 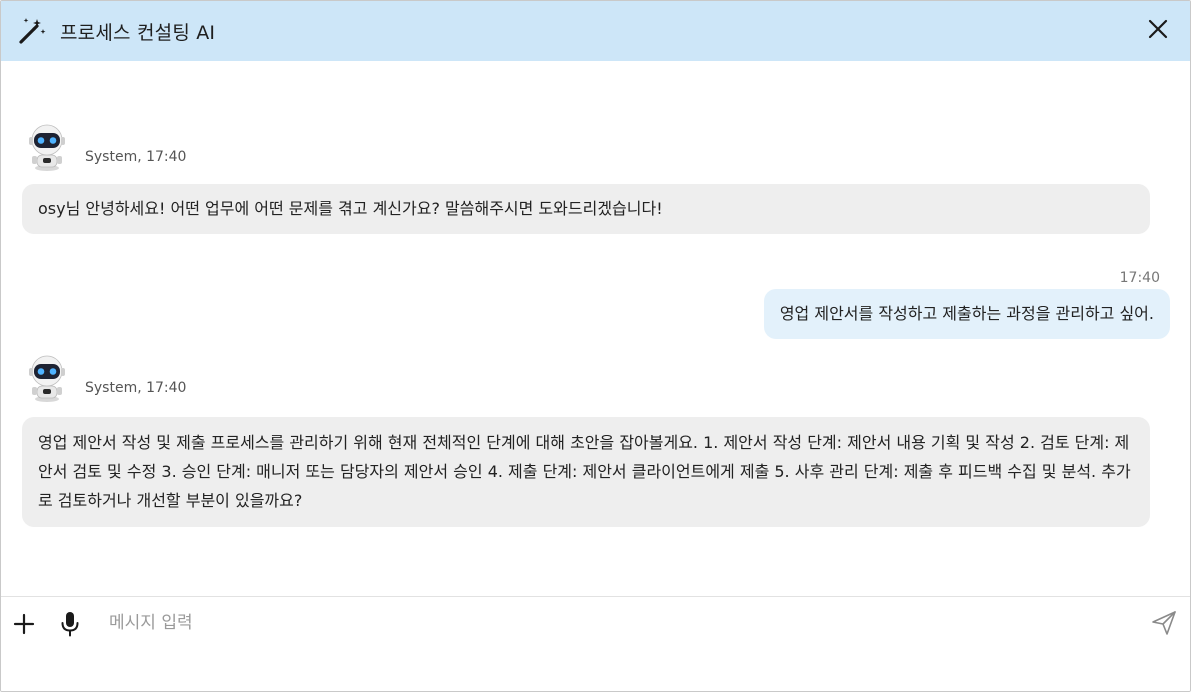 I want to click on header-bar: 프로세스 컨설팅 AI, so click(x=595, y=31).